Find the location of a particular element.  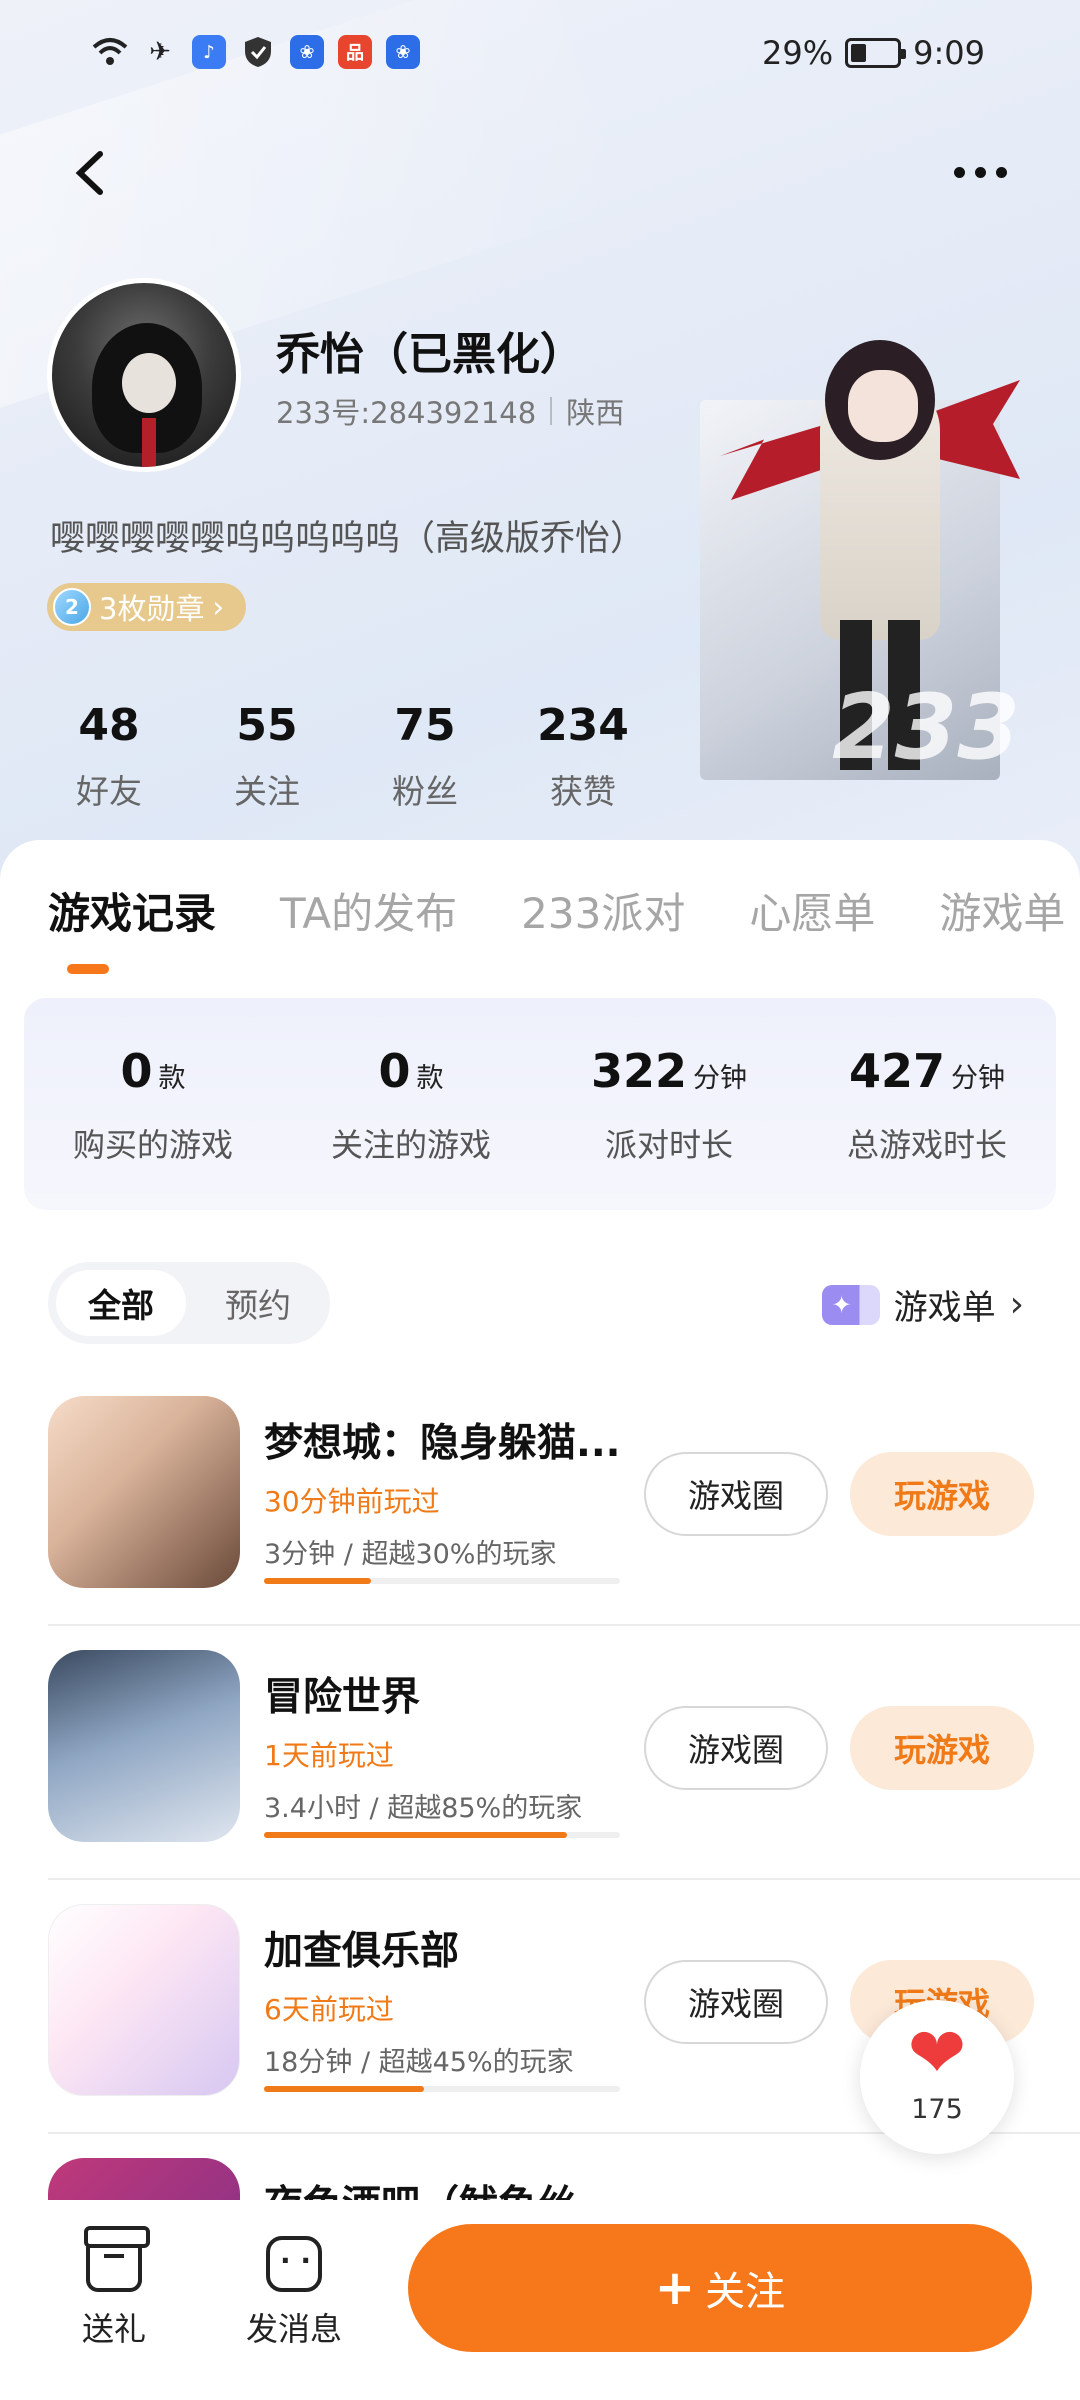

more-menu-button is located at coordinates (980, 172).